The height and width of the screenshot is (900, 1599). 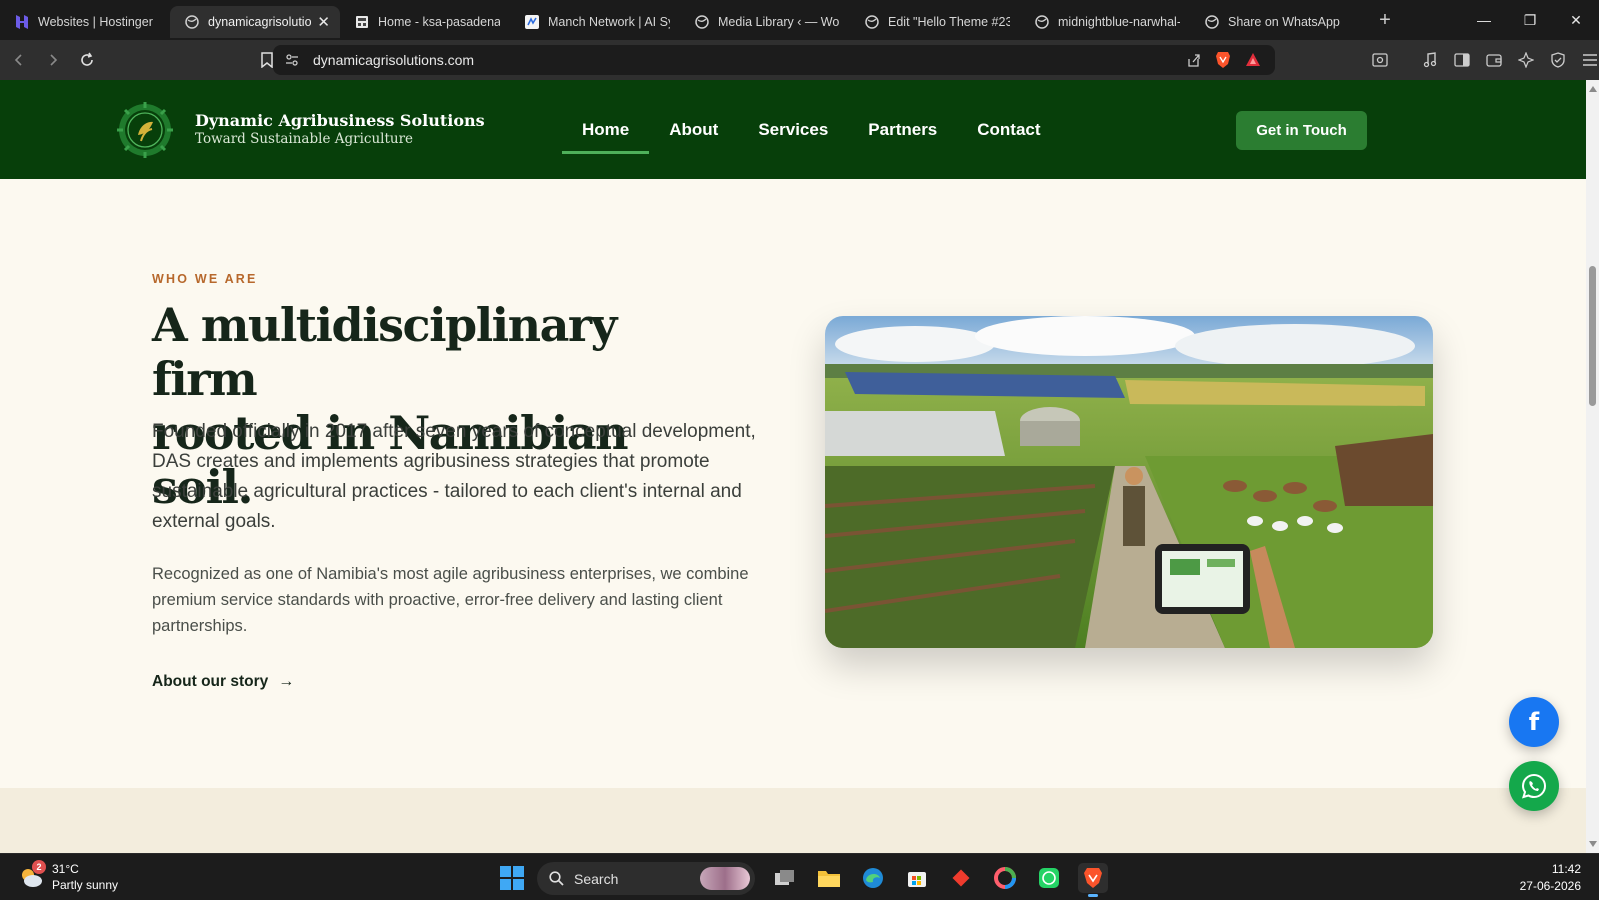 What do you see at coordinates (961, 878) in the screenshot?
I see `anydesk-icon` at bounding box center [961, 878].